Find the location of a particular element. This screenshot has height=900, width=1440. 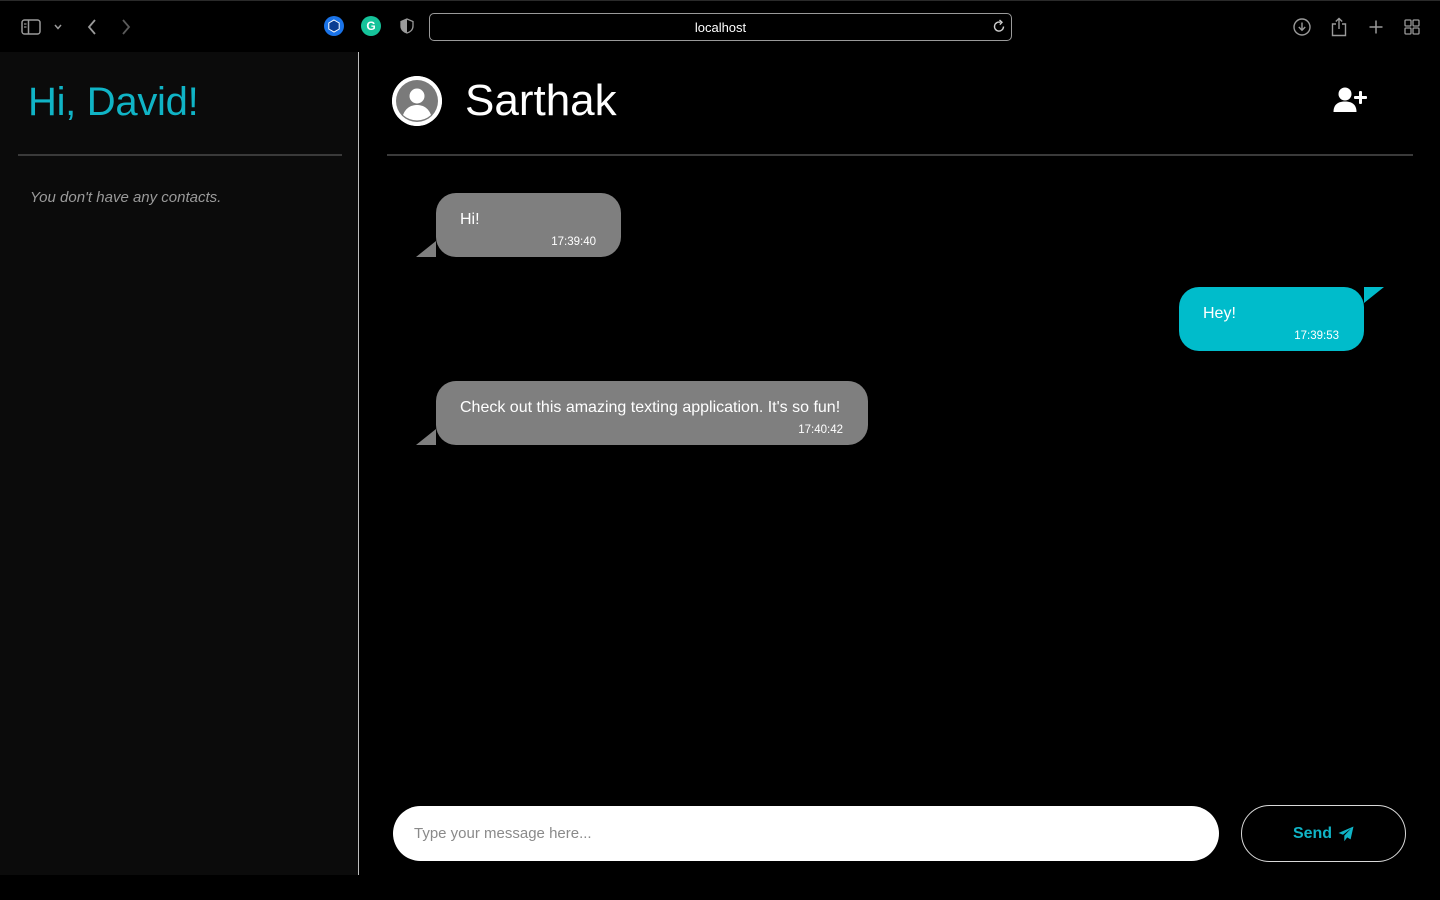

add-contact-button is located at coordinates (1350, 100).